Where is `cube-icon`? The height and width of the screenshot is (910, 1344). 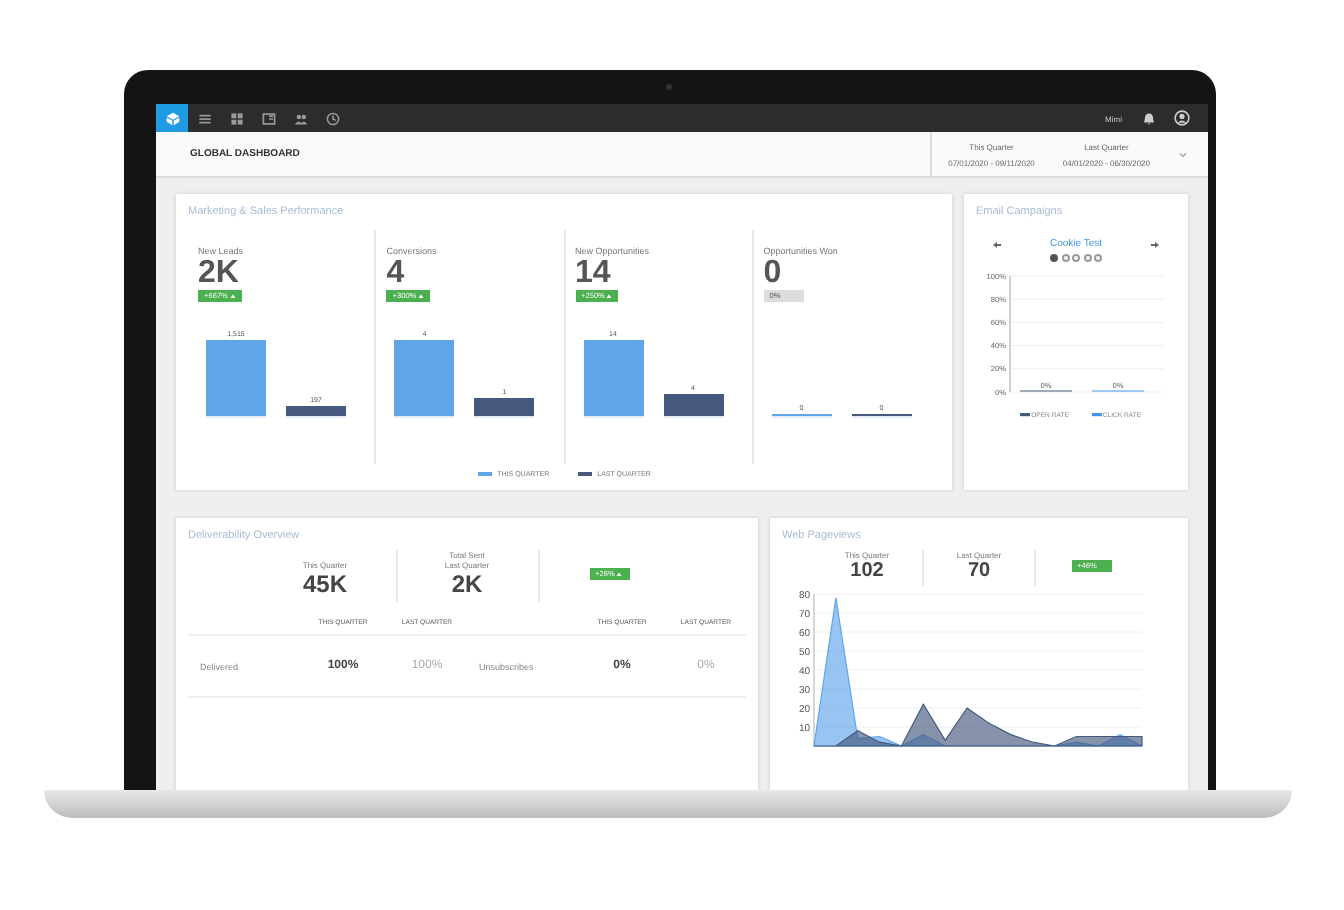
cube-icon is located at coordinates (172, 118).